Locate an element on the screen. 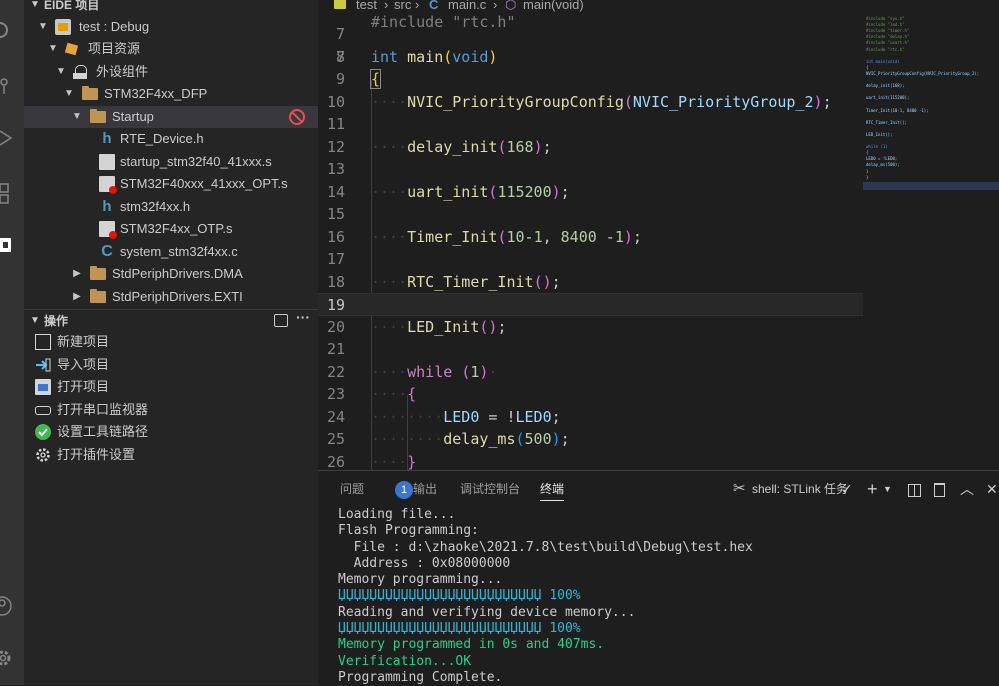 Image resolution: width=999 pixels, height=686 pixels. minimap-line: #include "led.h" is located at coordinates (885, 25).